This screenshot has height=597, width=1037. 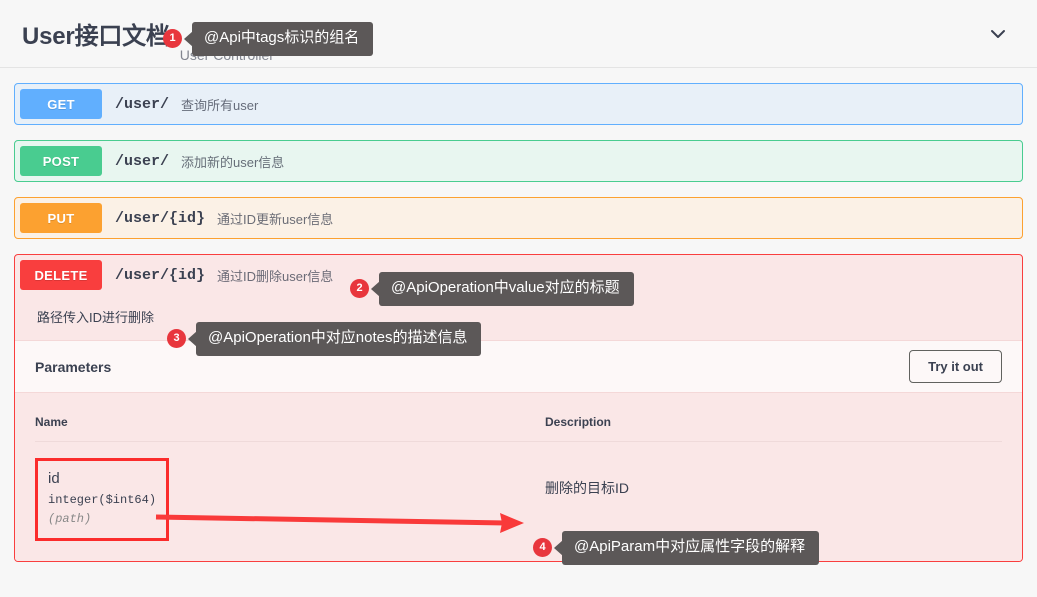 I want to click on operation-path-post: /user/, so click(x=142, y=161).